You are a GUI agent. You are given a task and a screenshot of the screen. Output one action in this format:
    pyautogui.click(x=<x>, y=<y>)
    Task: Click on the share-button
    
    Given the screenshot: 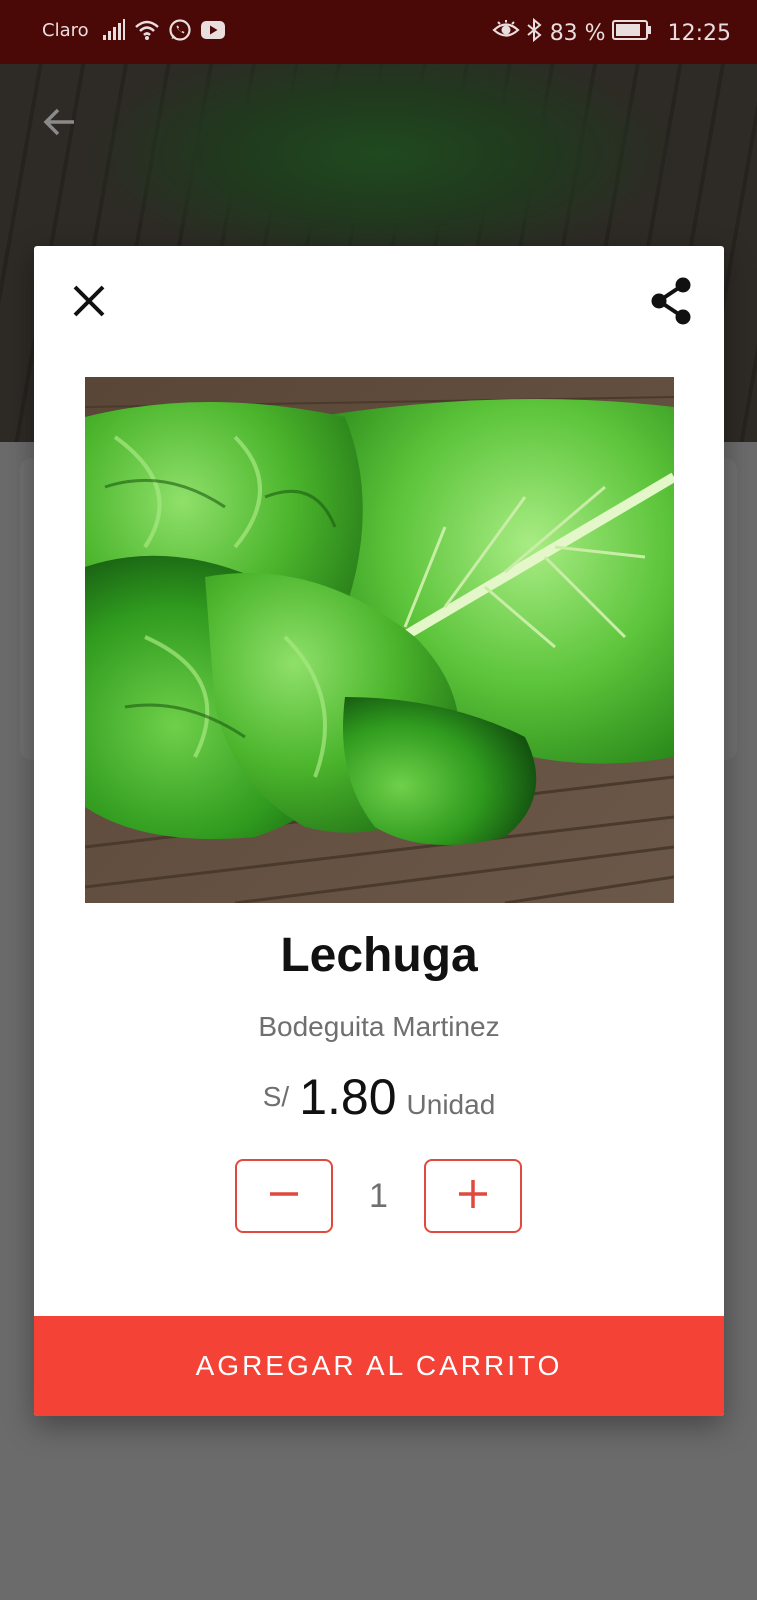 What is the action you would take?
    pyautogui.click(x=671, y=303)
    